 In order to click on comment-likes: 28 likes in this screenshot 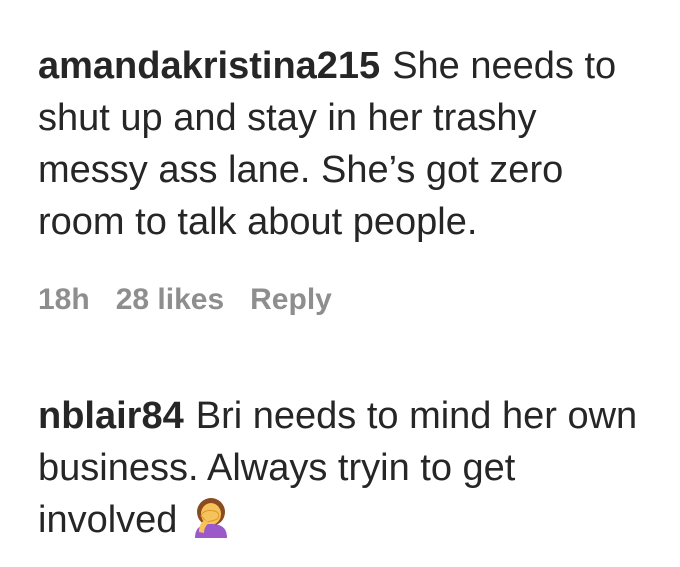, I will do `click(170, 300)`.